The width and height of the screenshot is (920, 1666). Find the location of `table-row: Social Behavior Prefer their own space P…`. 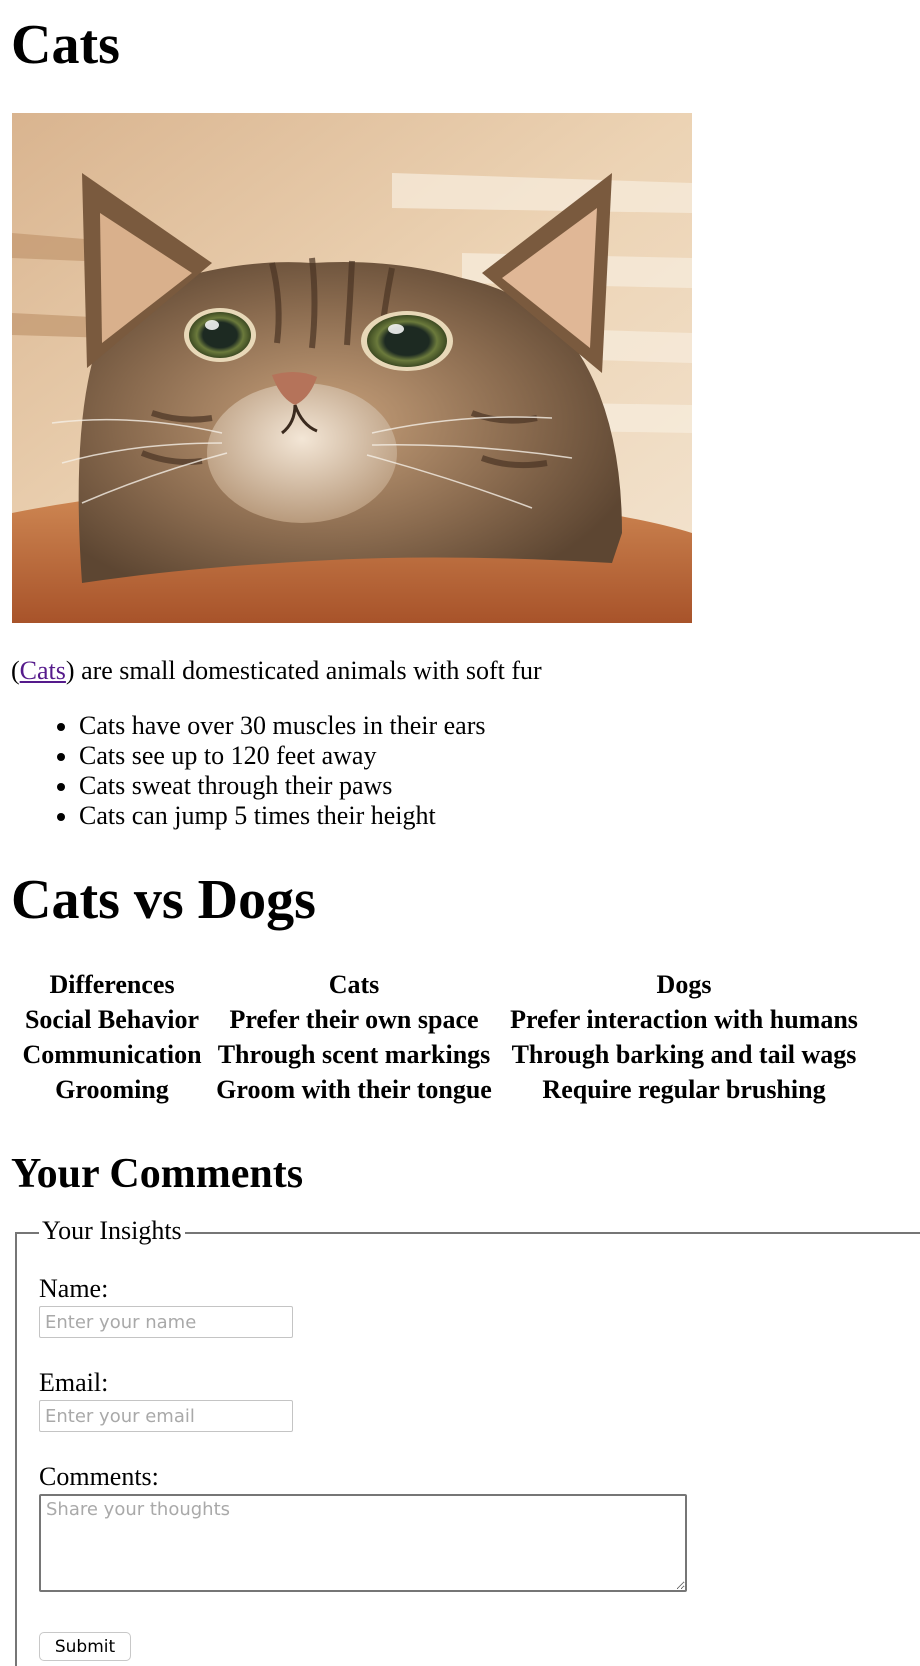

table-row: Social Behavior Prefer their own space P… is located at coordinates (442, 1019).